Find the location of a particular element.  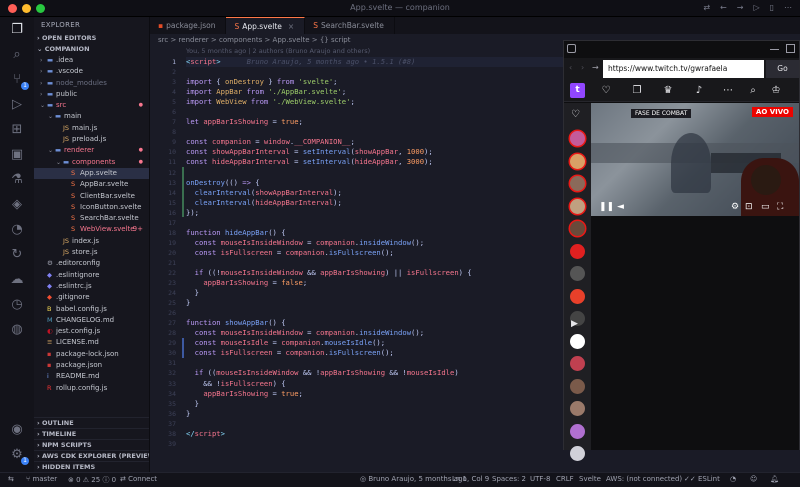

fullscreen-icon: ⛶ is located at coordinates (780, 207).